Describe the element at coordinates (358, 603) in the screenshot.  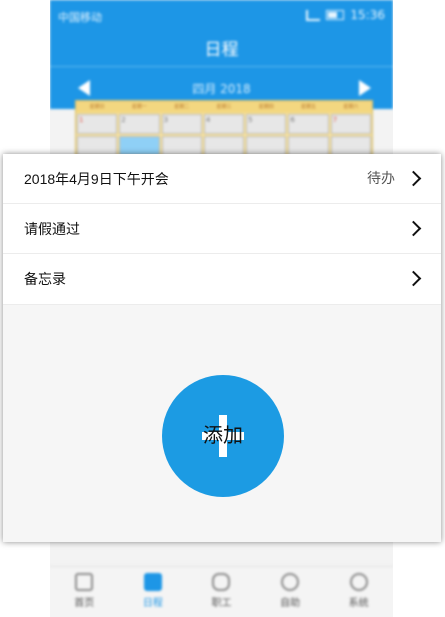
I see `tab-label: 系统` at that location.